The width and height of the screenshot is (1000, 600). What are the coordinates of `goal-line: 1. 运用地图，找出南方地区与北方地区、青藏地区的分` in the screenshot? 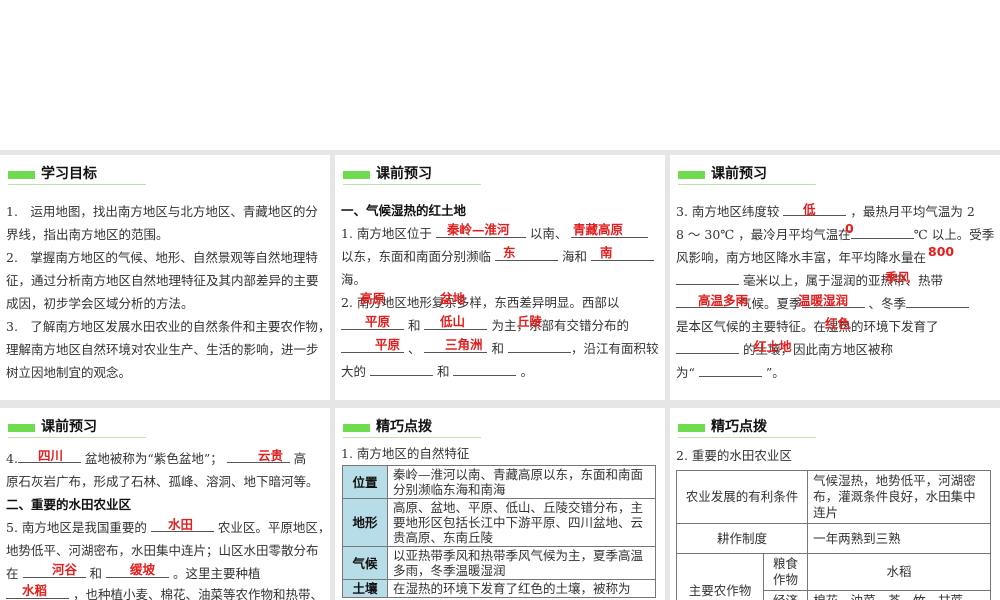 It's located at (162, 211).